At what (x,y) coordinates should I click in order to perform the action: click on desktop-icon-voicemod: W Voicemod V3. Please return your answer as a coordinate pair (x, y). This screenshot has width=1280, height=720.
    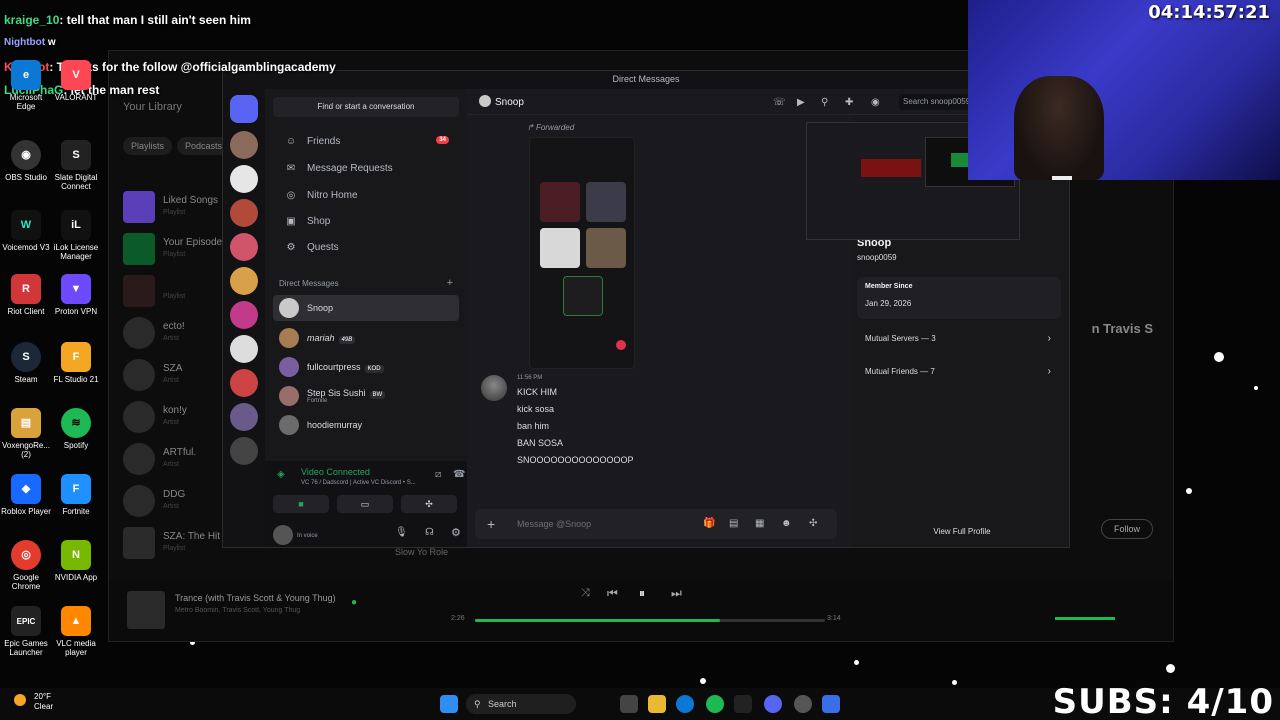
    Looking at the image, I should click on (26, 231).